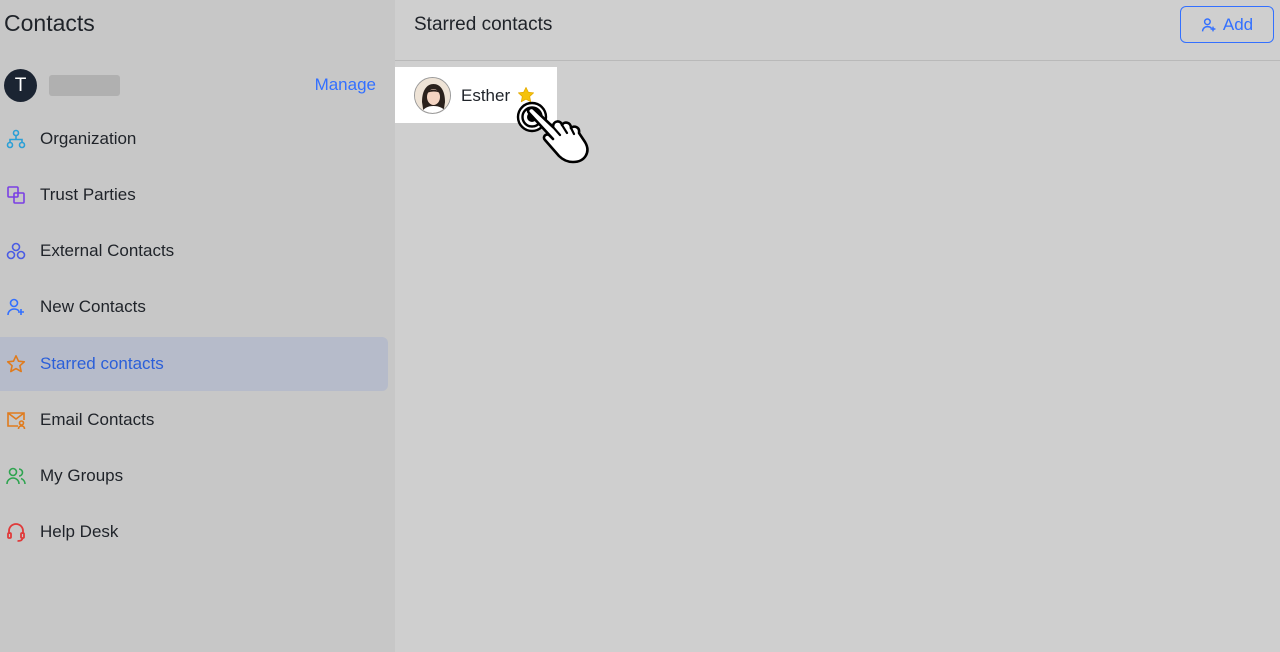  Describe the element at coordinates (194, 420) in the screenshot. I see `sidebar-item-email-contacts: Email Contacts` at that location.